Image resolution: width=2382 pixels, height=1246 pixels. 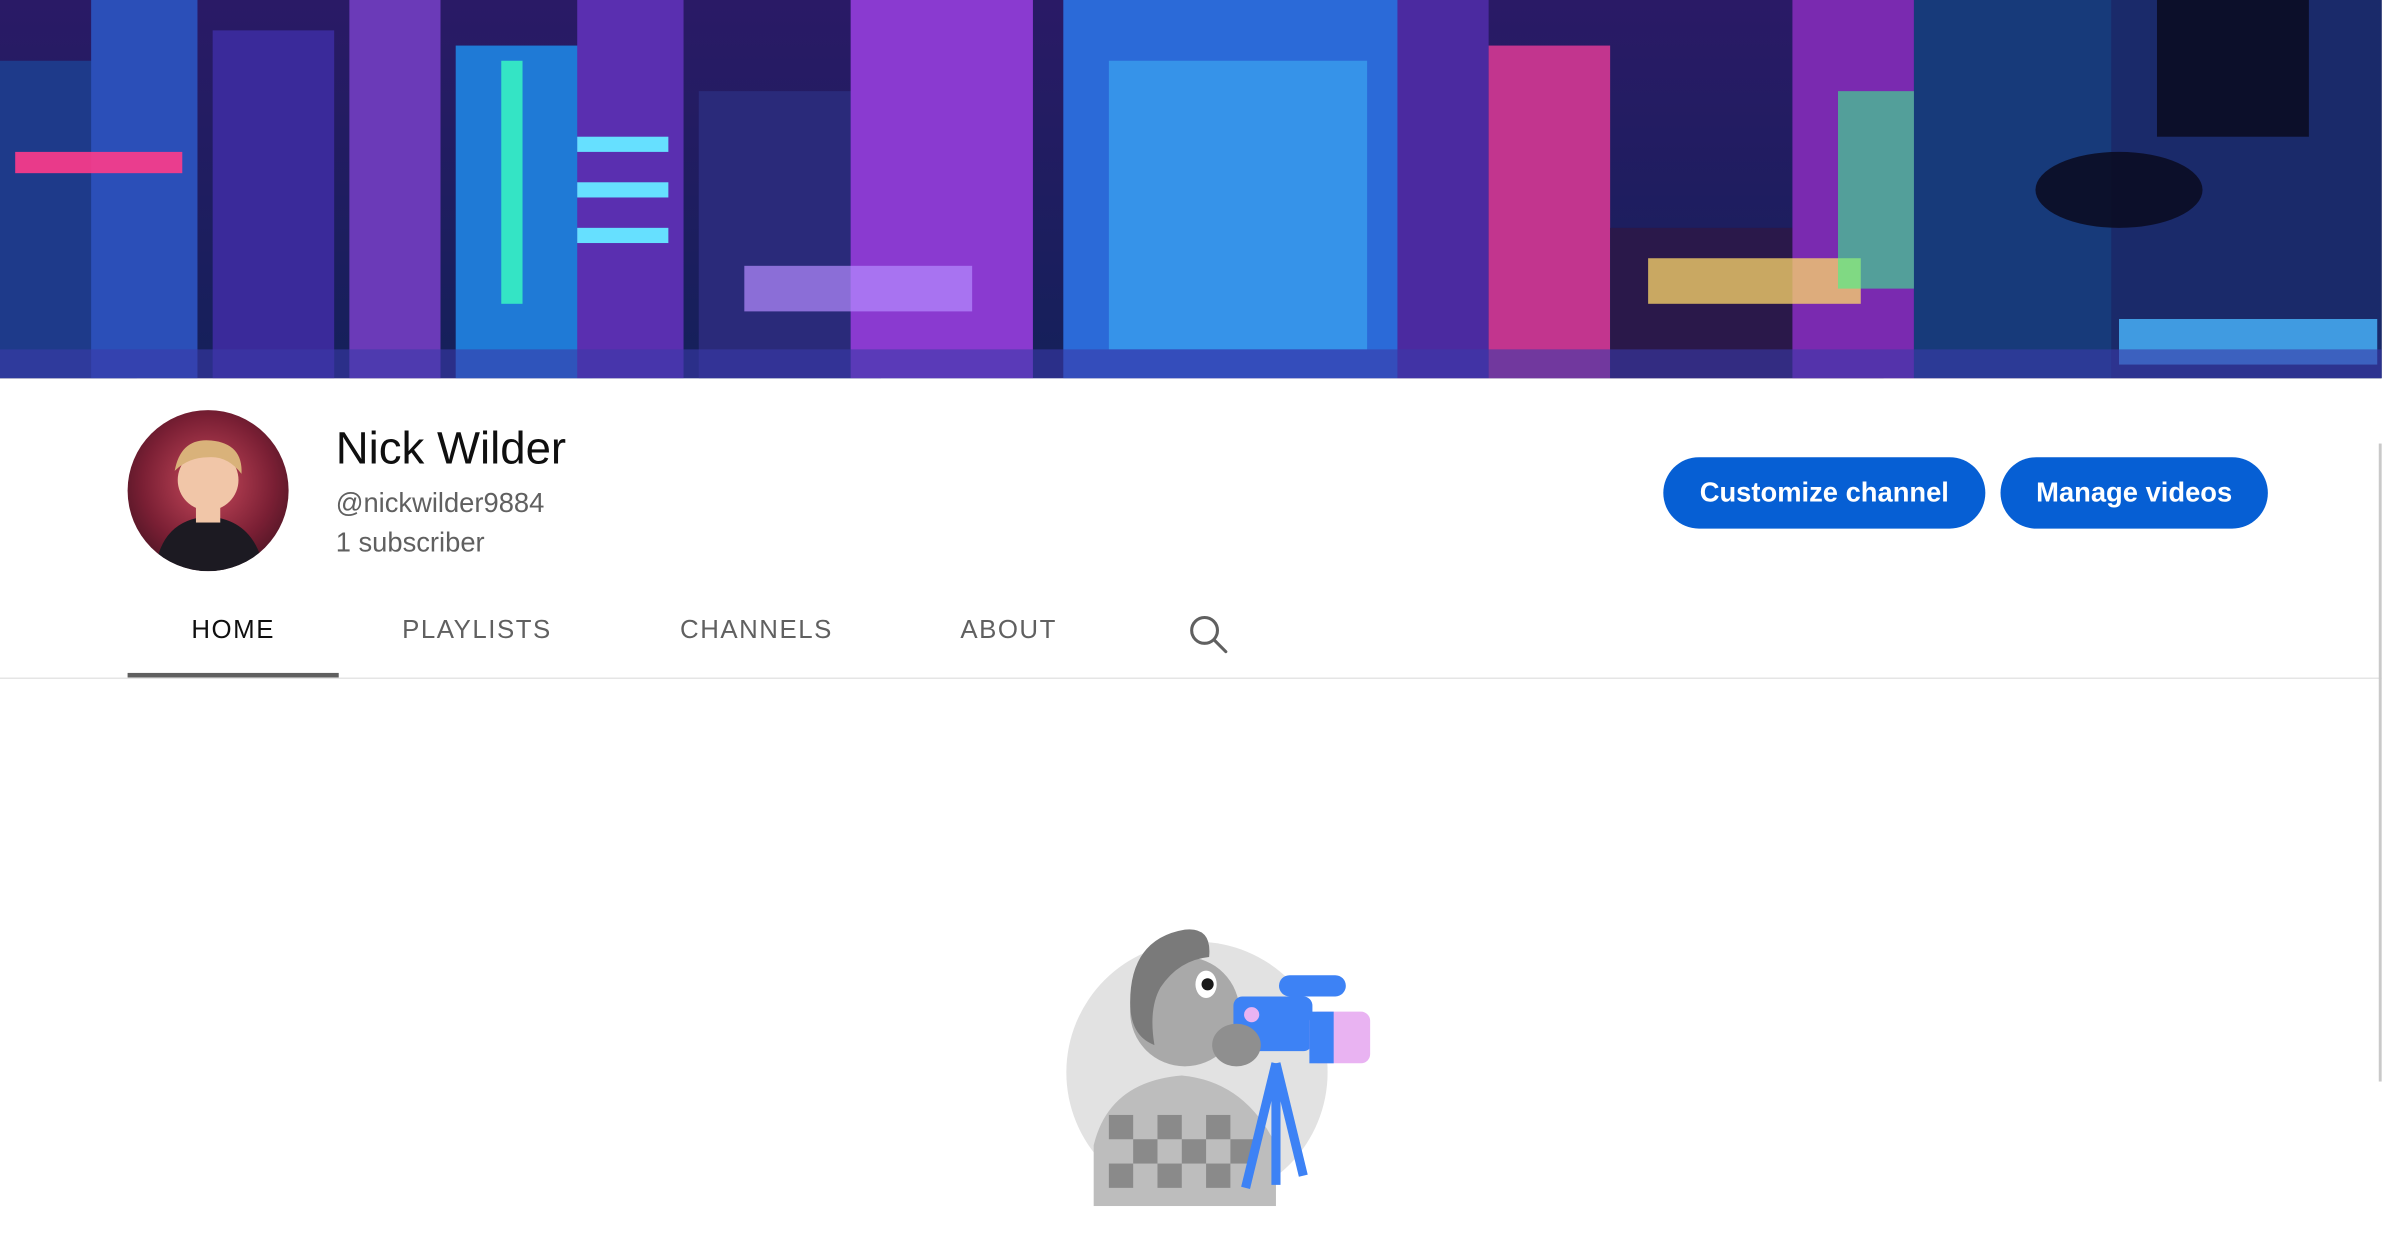 I want to click on subscriber-count: 1 subscriber, so click(x=410, y=542).